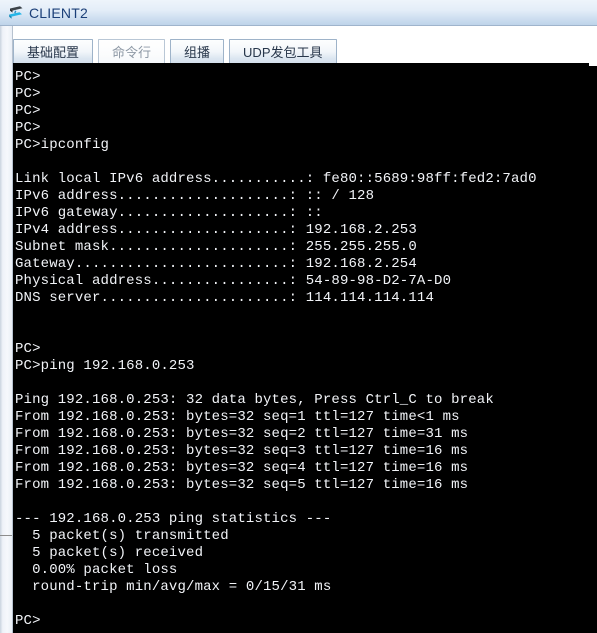 The width and height of the screenshot is (597, 633). Describe the element at coordinates (96, 570) in the screenshot. I see `terminal-line-packet-loss: 0.00% packet loss` at that location.